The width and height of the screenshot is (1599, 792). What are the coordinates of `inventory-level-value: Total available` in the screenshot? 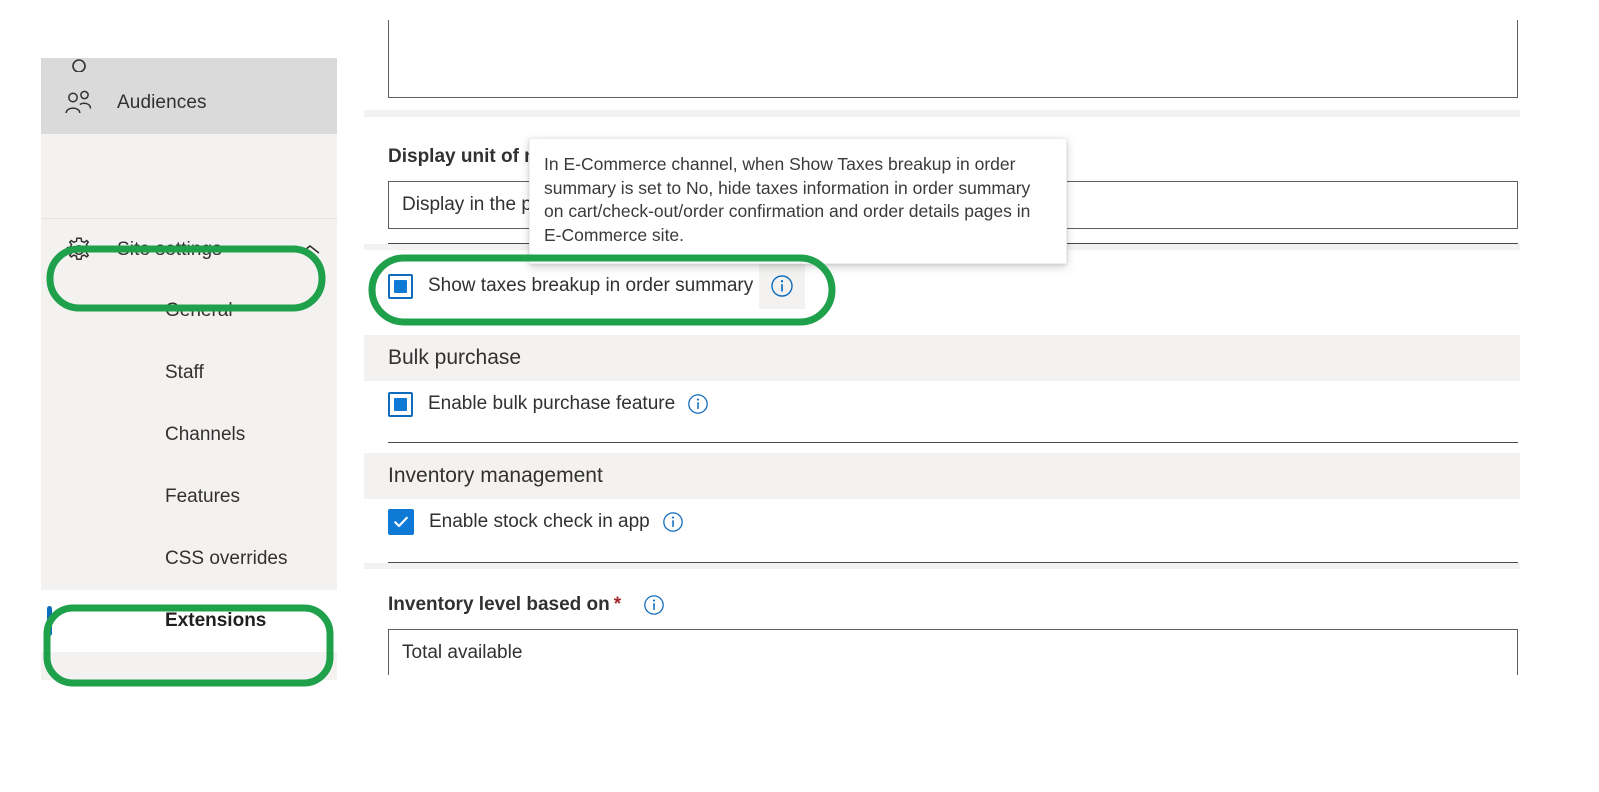 It's located at (462, 652).